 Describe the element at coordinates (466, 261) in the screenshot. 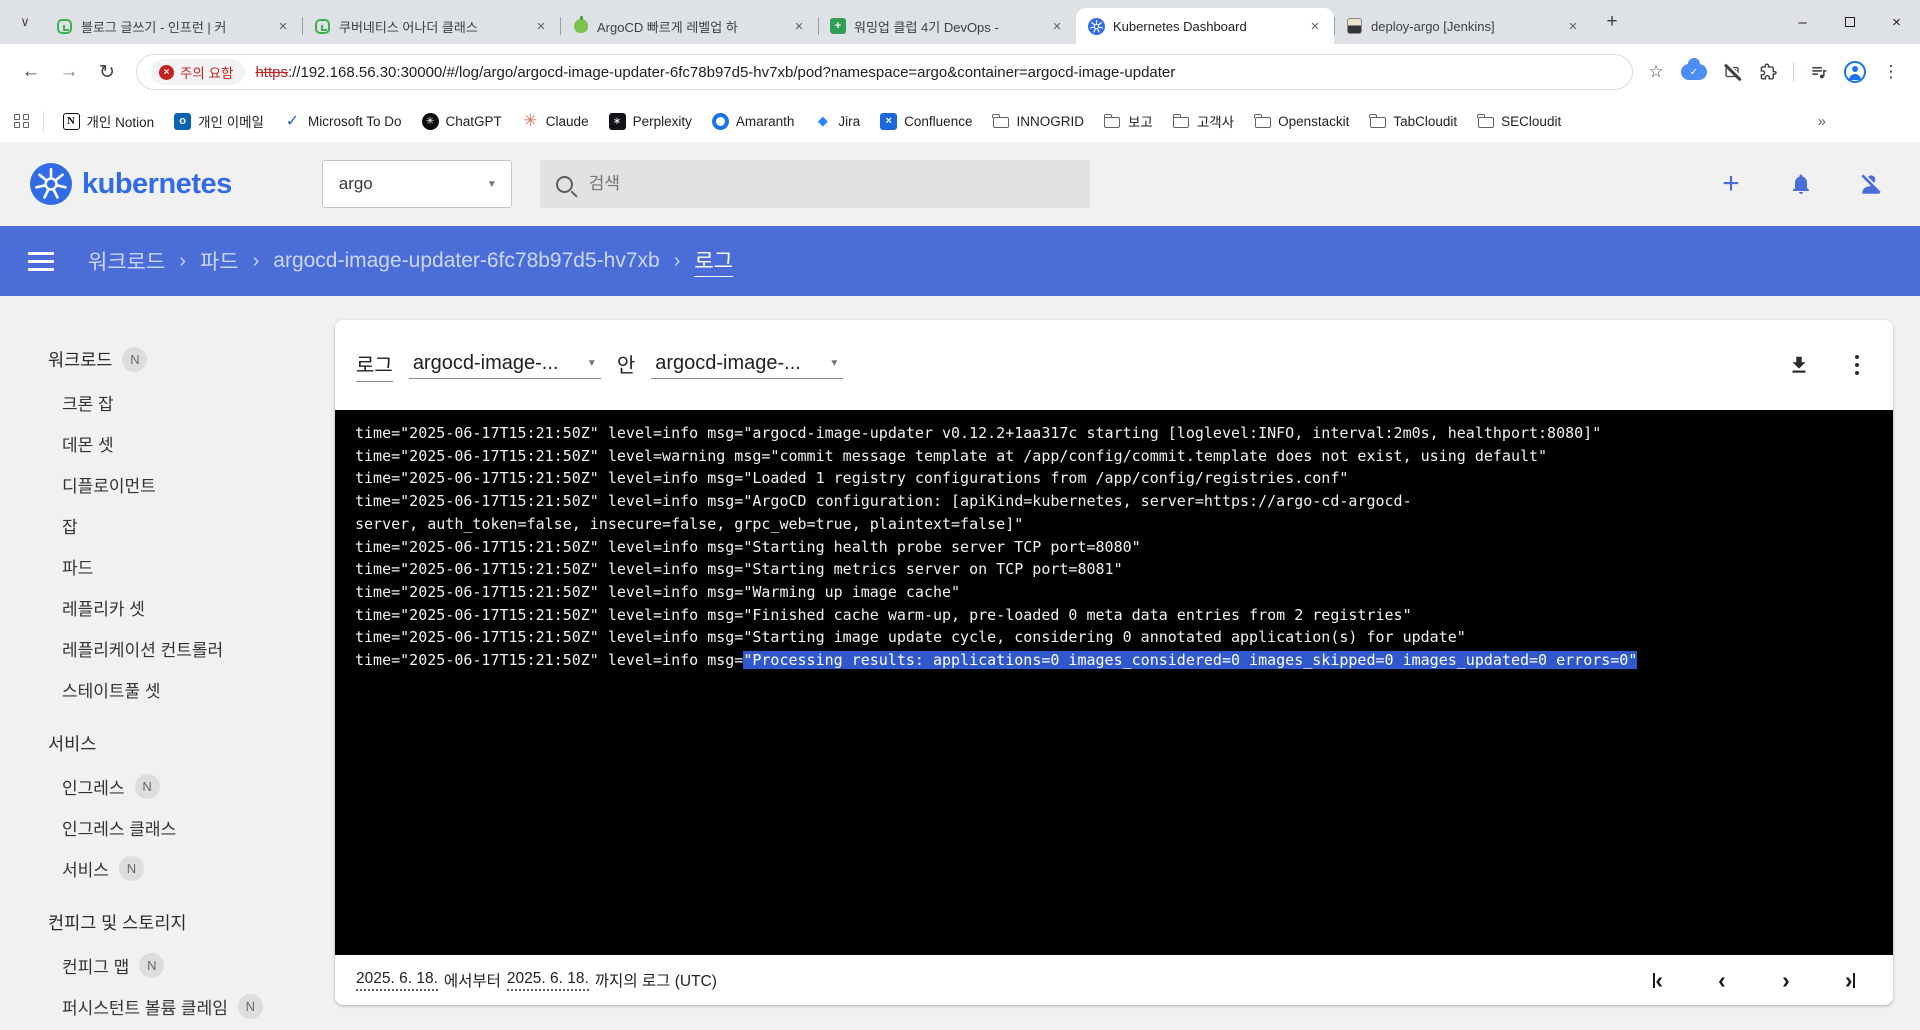

I see `breadcrumb-pod-name: argocd-image-updater-6fc78b97d5-hv7xb` at that location.